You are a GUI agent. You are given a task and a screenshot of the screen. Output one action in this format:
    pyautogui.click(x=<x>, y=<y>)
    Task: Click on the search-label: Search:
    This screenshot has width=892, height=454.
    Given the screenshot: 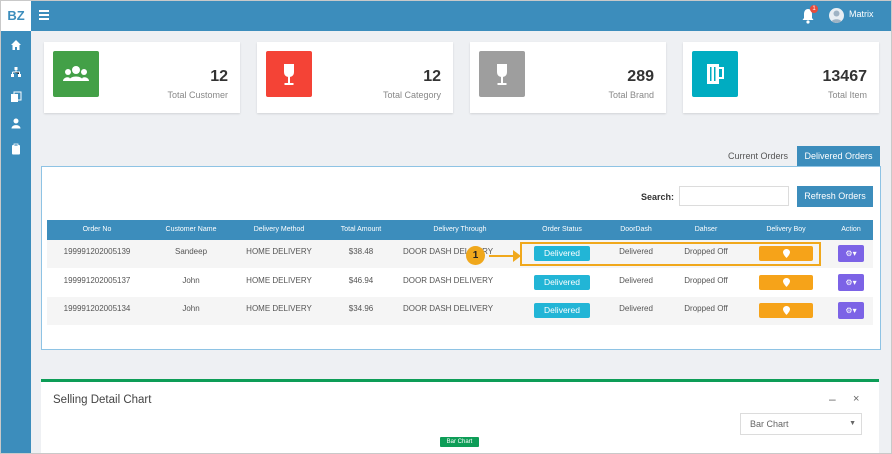 What is the action you would take?
    pyautogui.click(x=658, y=197)
    